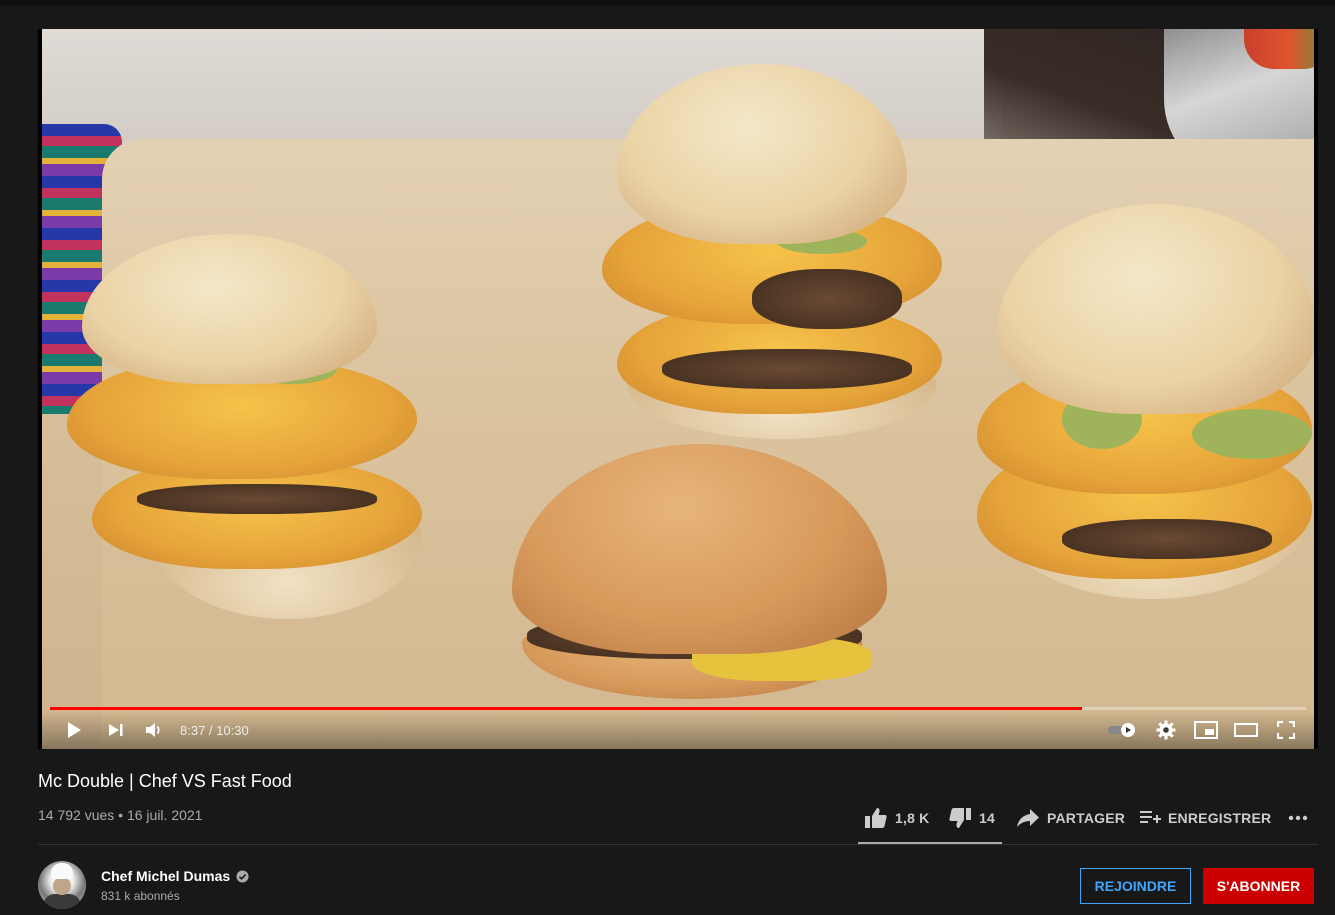 The height and width of the screenshot is (915, 1335). I want to click on more-icon, so click(1298, 818).